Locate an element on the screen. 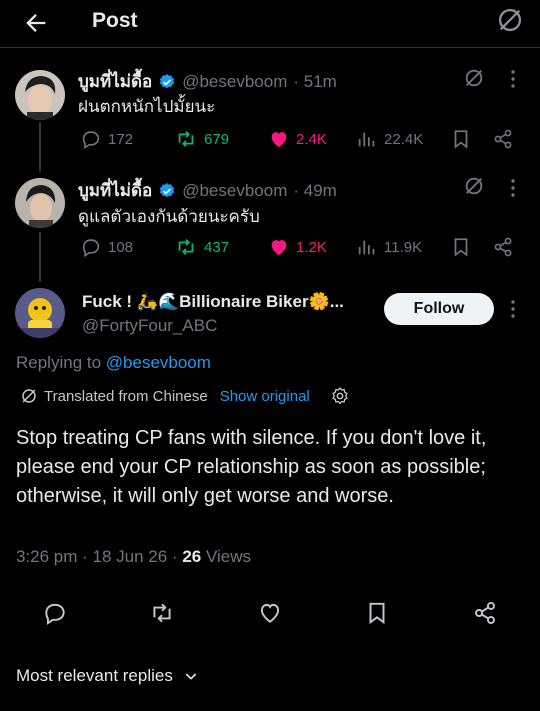  tweet-text: ดูแลตัวเองกันด้วยนะครับ is located at coordinates (169, 216).